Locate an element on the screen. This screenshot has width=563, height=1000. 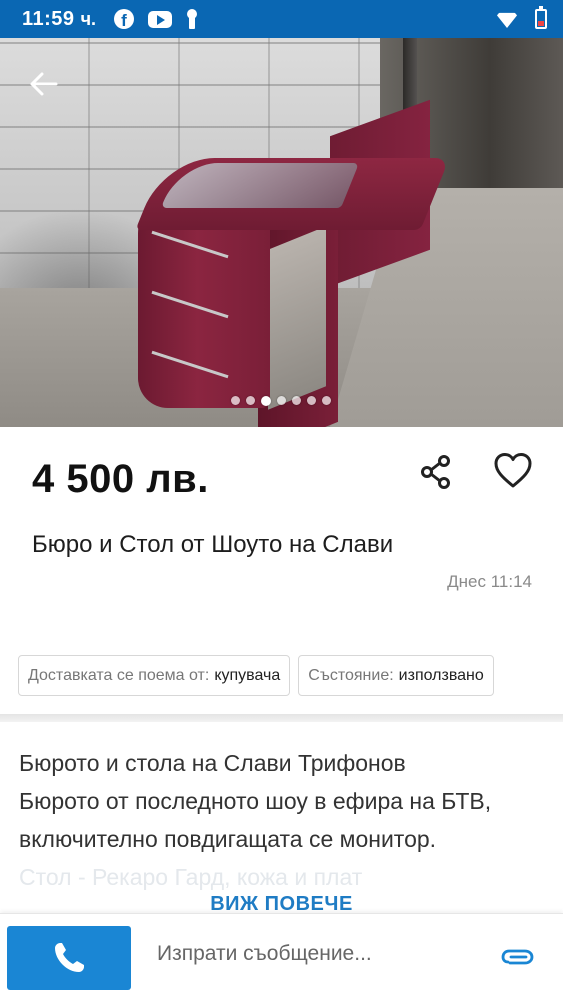
gallery-pagination-dots is located at coordinates (281, 400).